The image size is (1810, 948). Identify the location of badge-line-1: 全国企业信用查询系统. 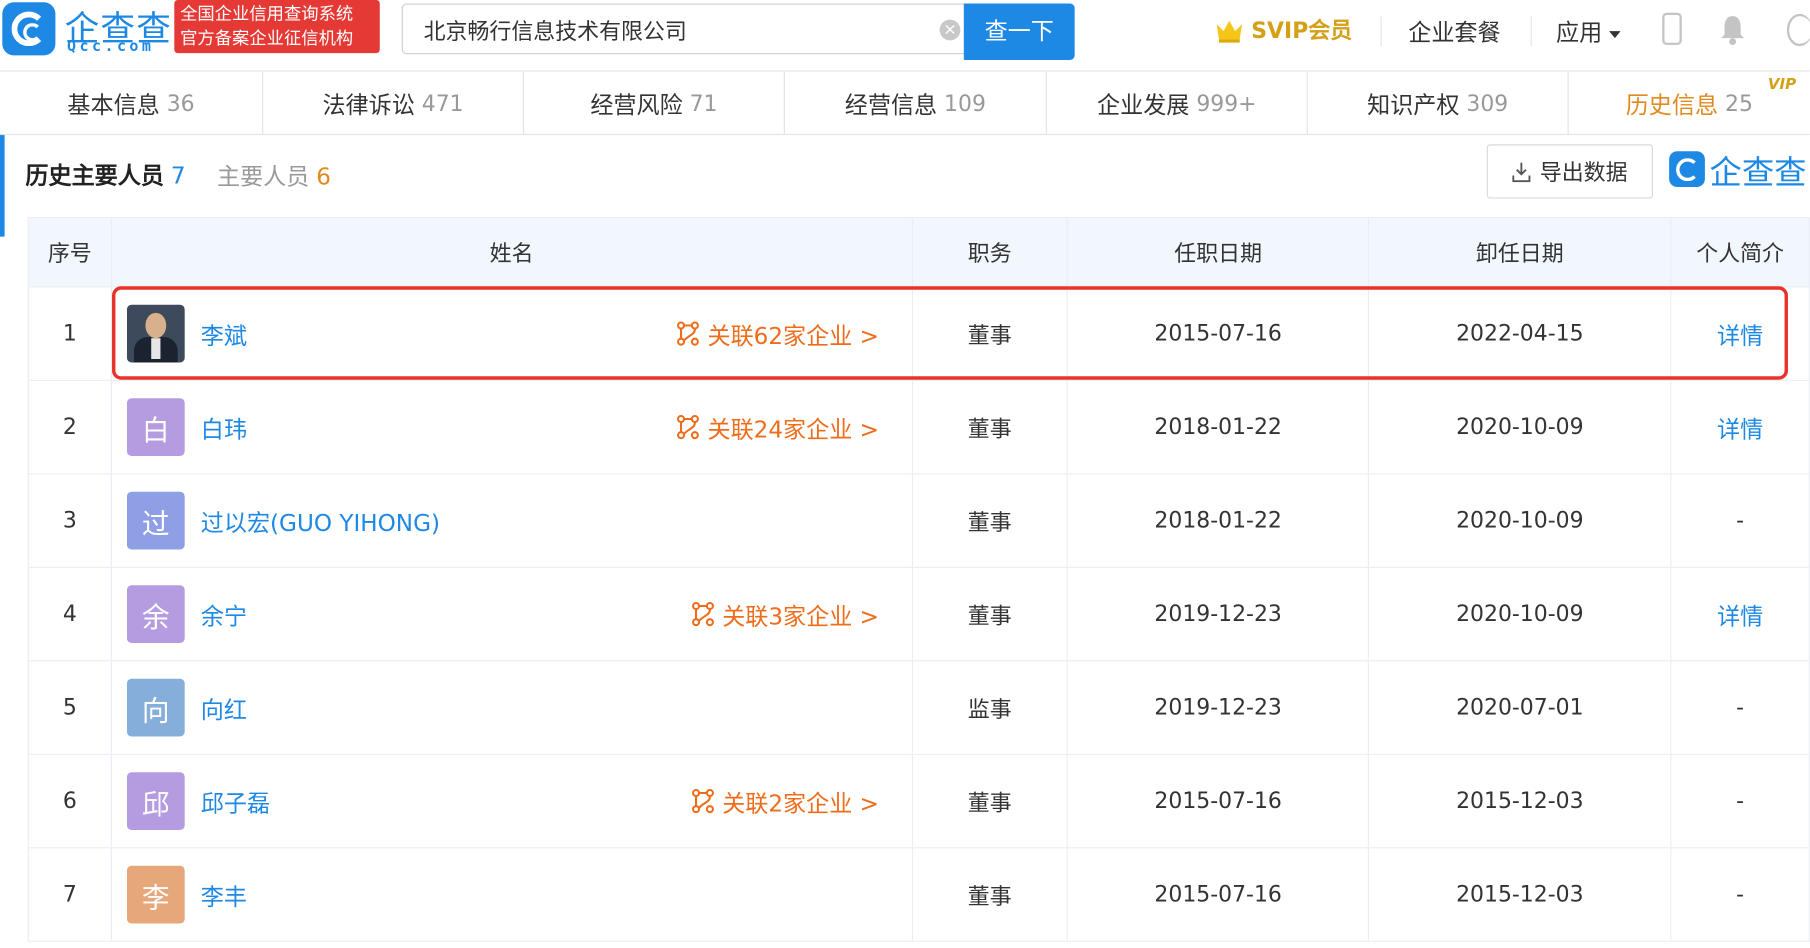
(267, 14).